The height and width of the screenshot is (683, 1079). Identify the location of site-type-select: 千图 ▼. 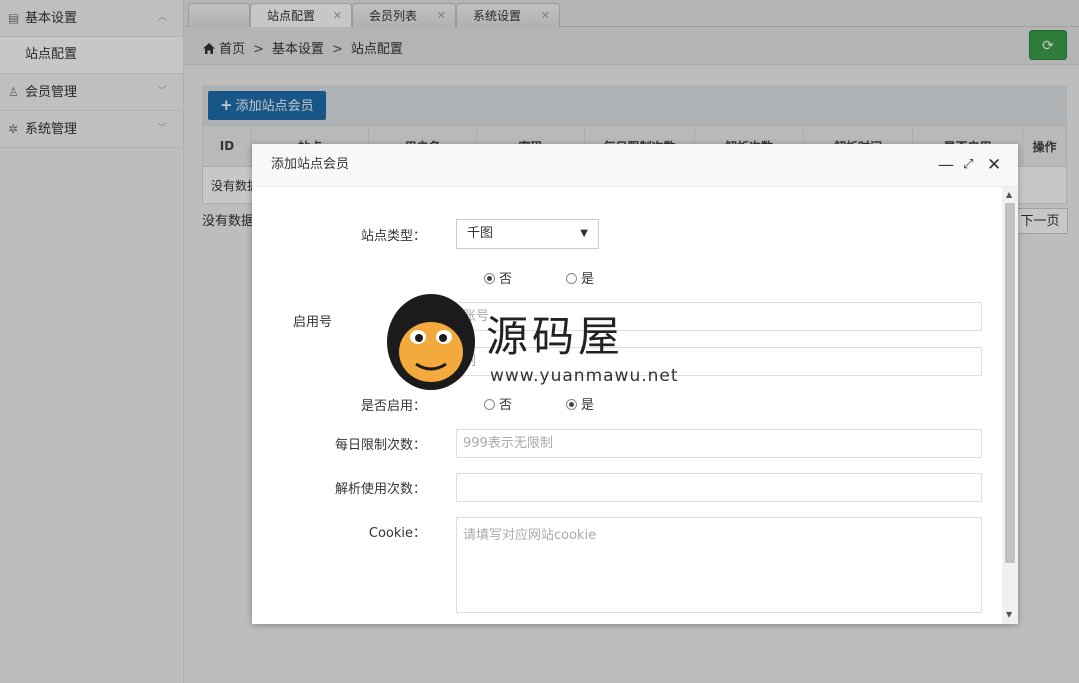
(527, 234).